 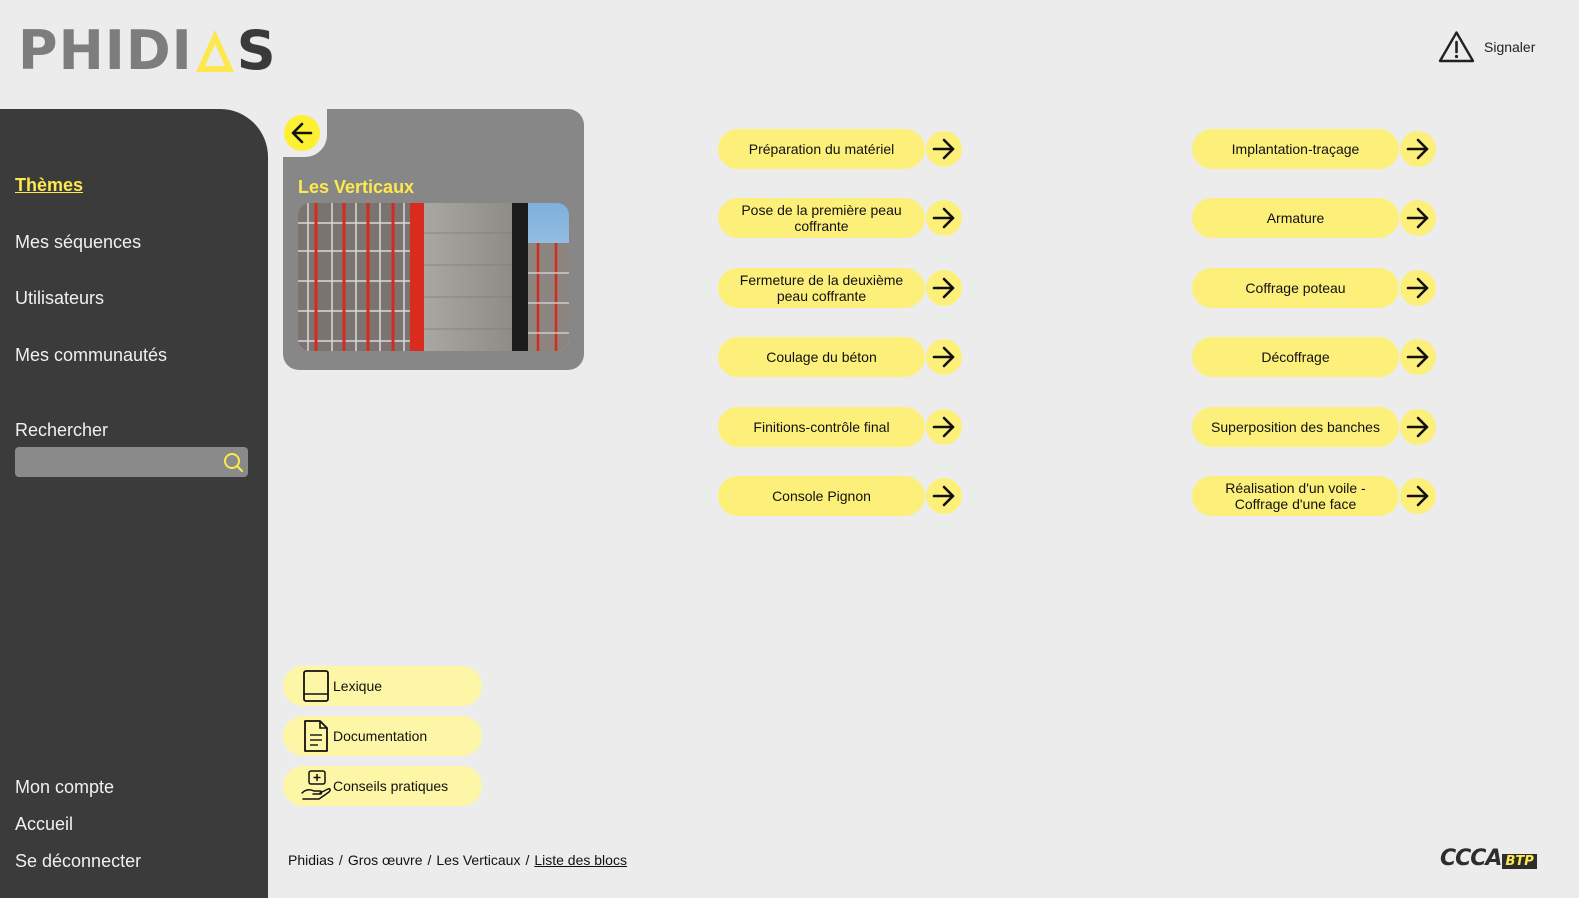 I want to click on block-item: Fermeture de la deuxième peau coffrante, so click(x=840, y=288).